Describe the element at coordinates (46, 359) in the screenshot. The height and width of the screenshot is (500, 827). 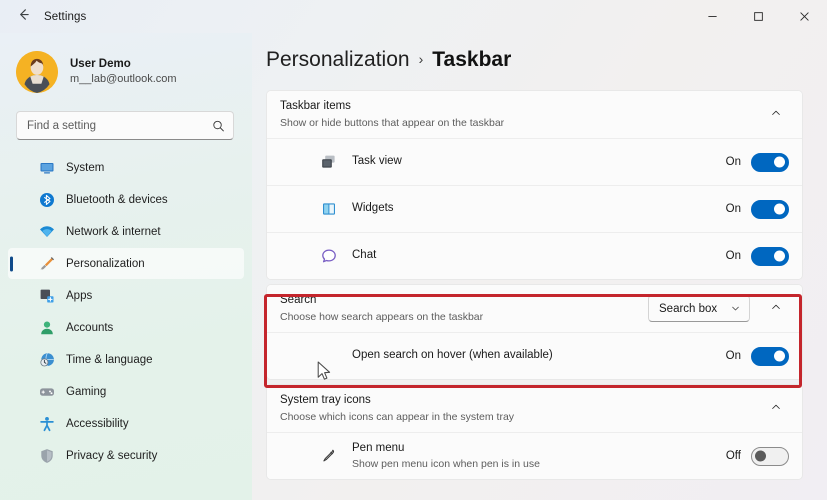
I see `clock-globe-icon` at that location.